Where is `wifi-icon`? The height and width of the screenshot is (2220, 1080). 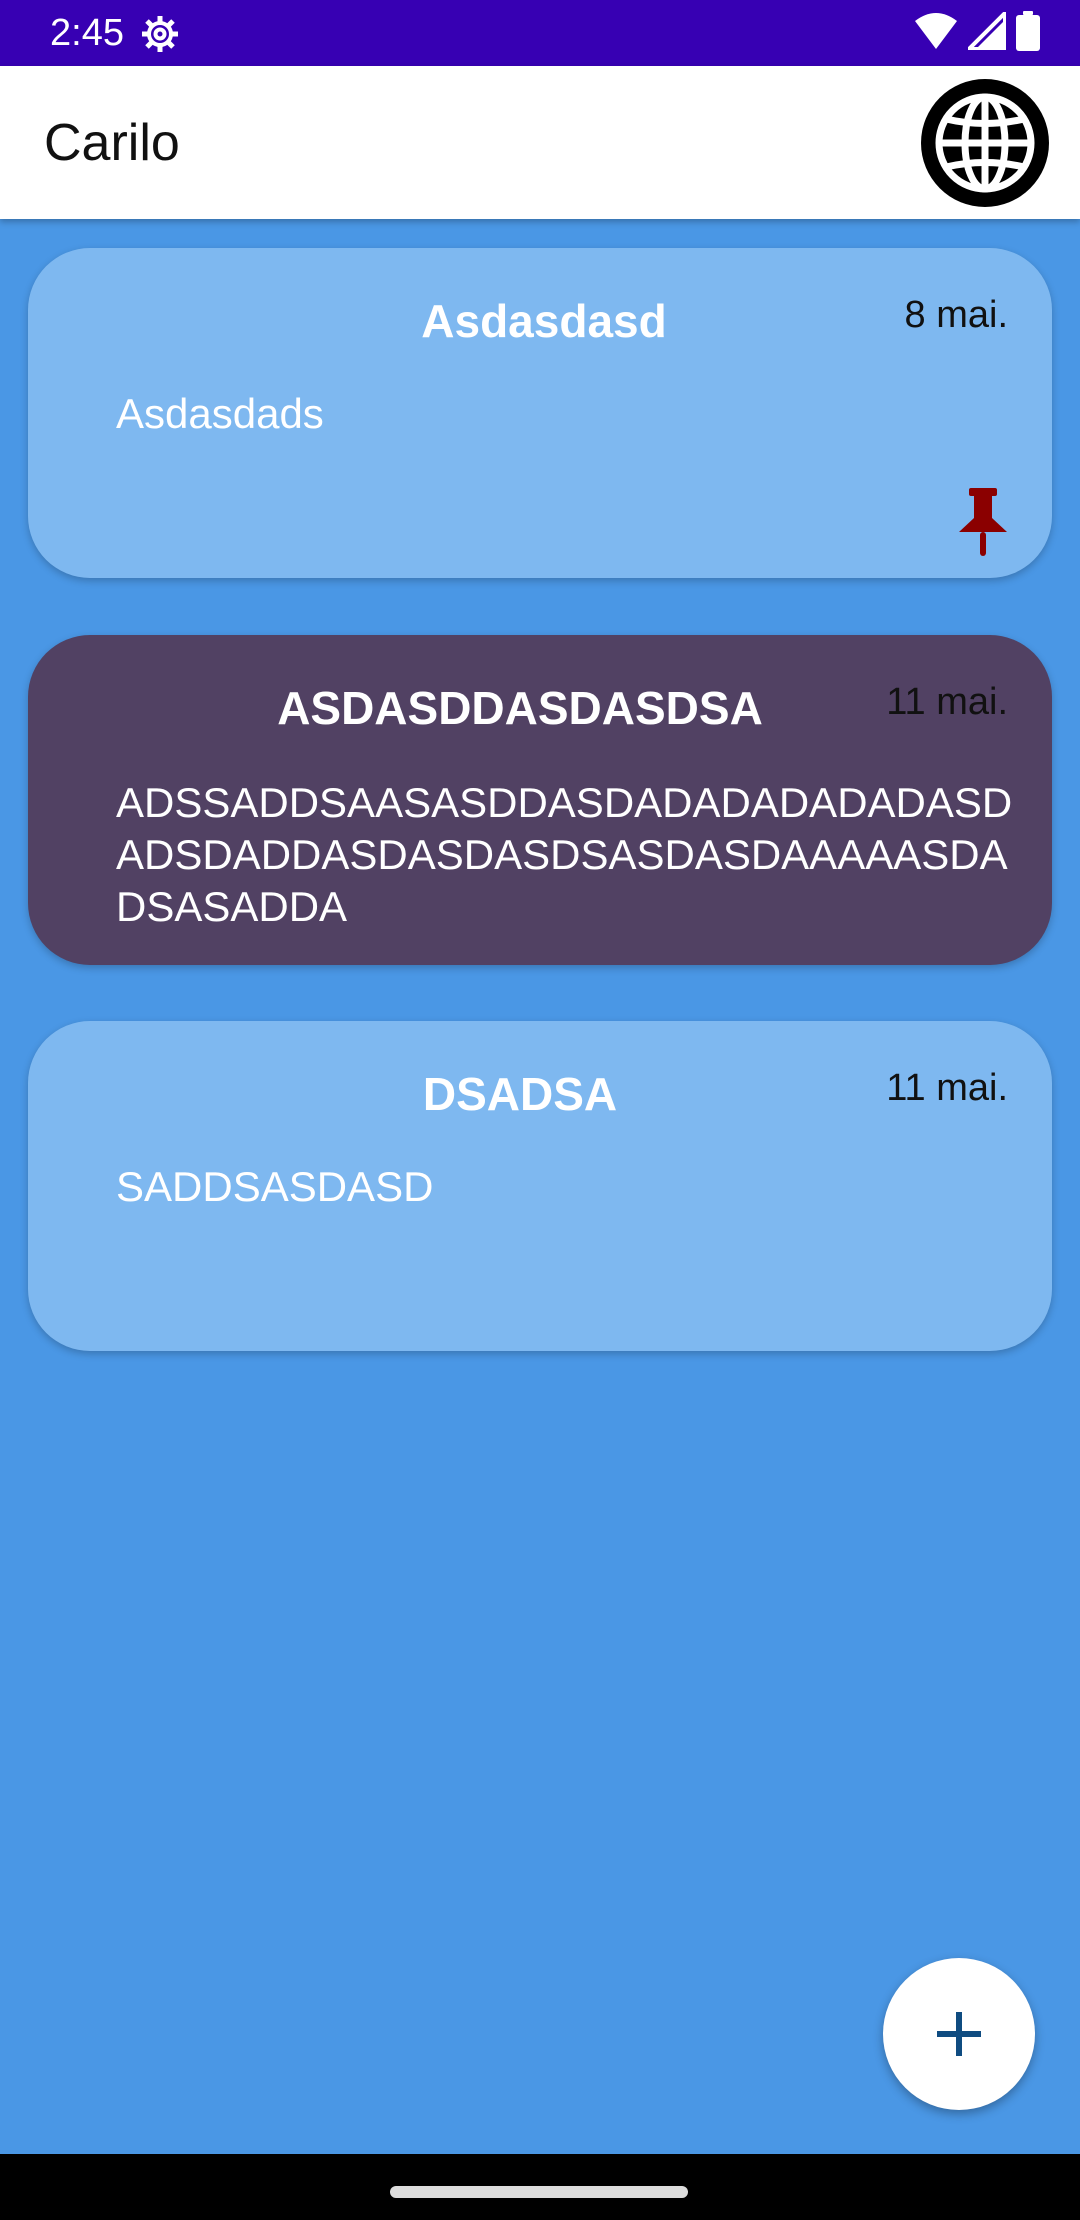
wifi-icon is located at coordinates (936, 33).